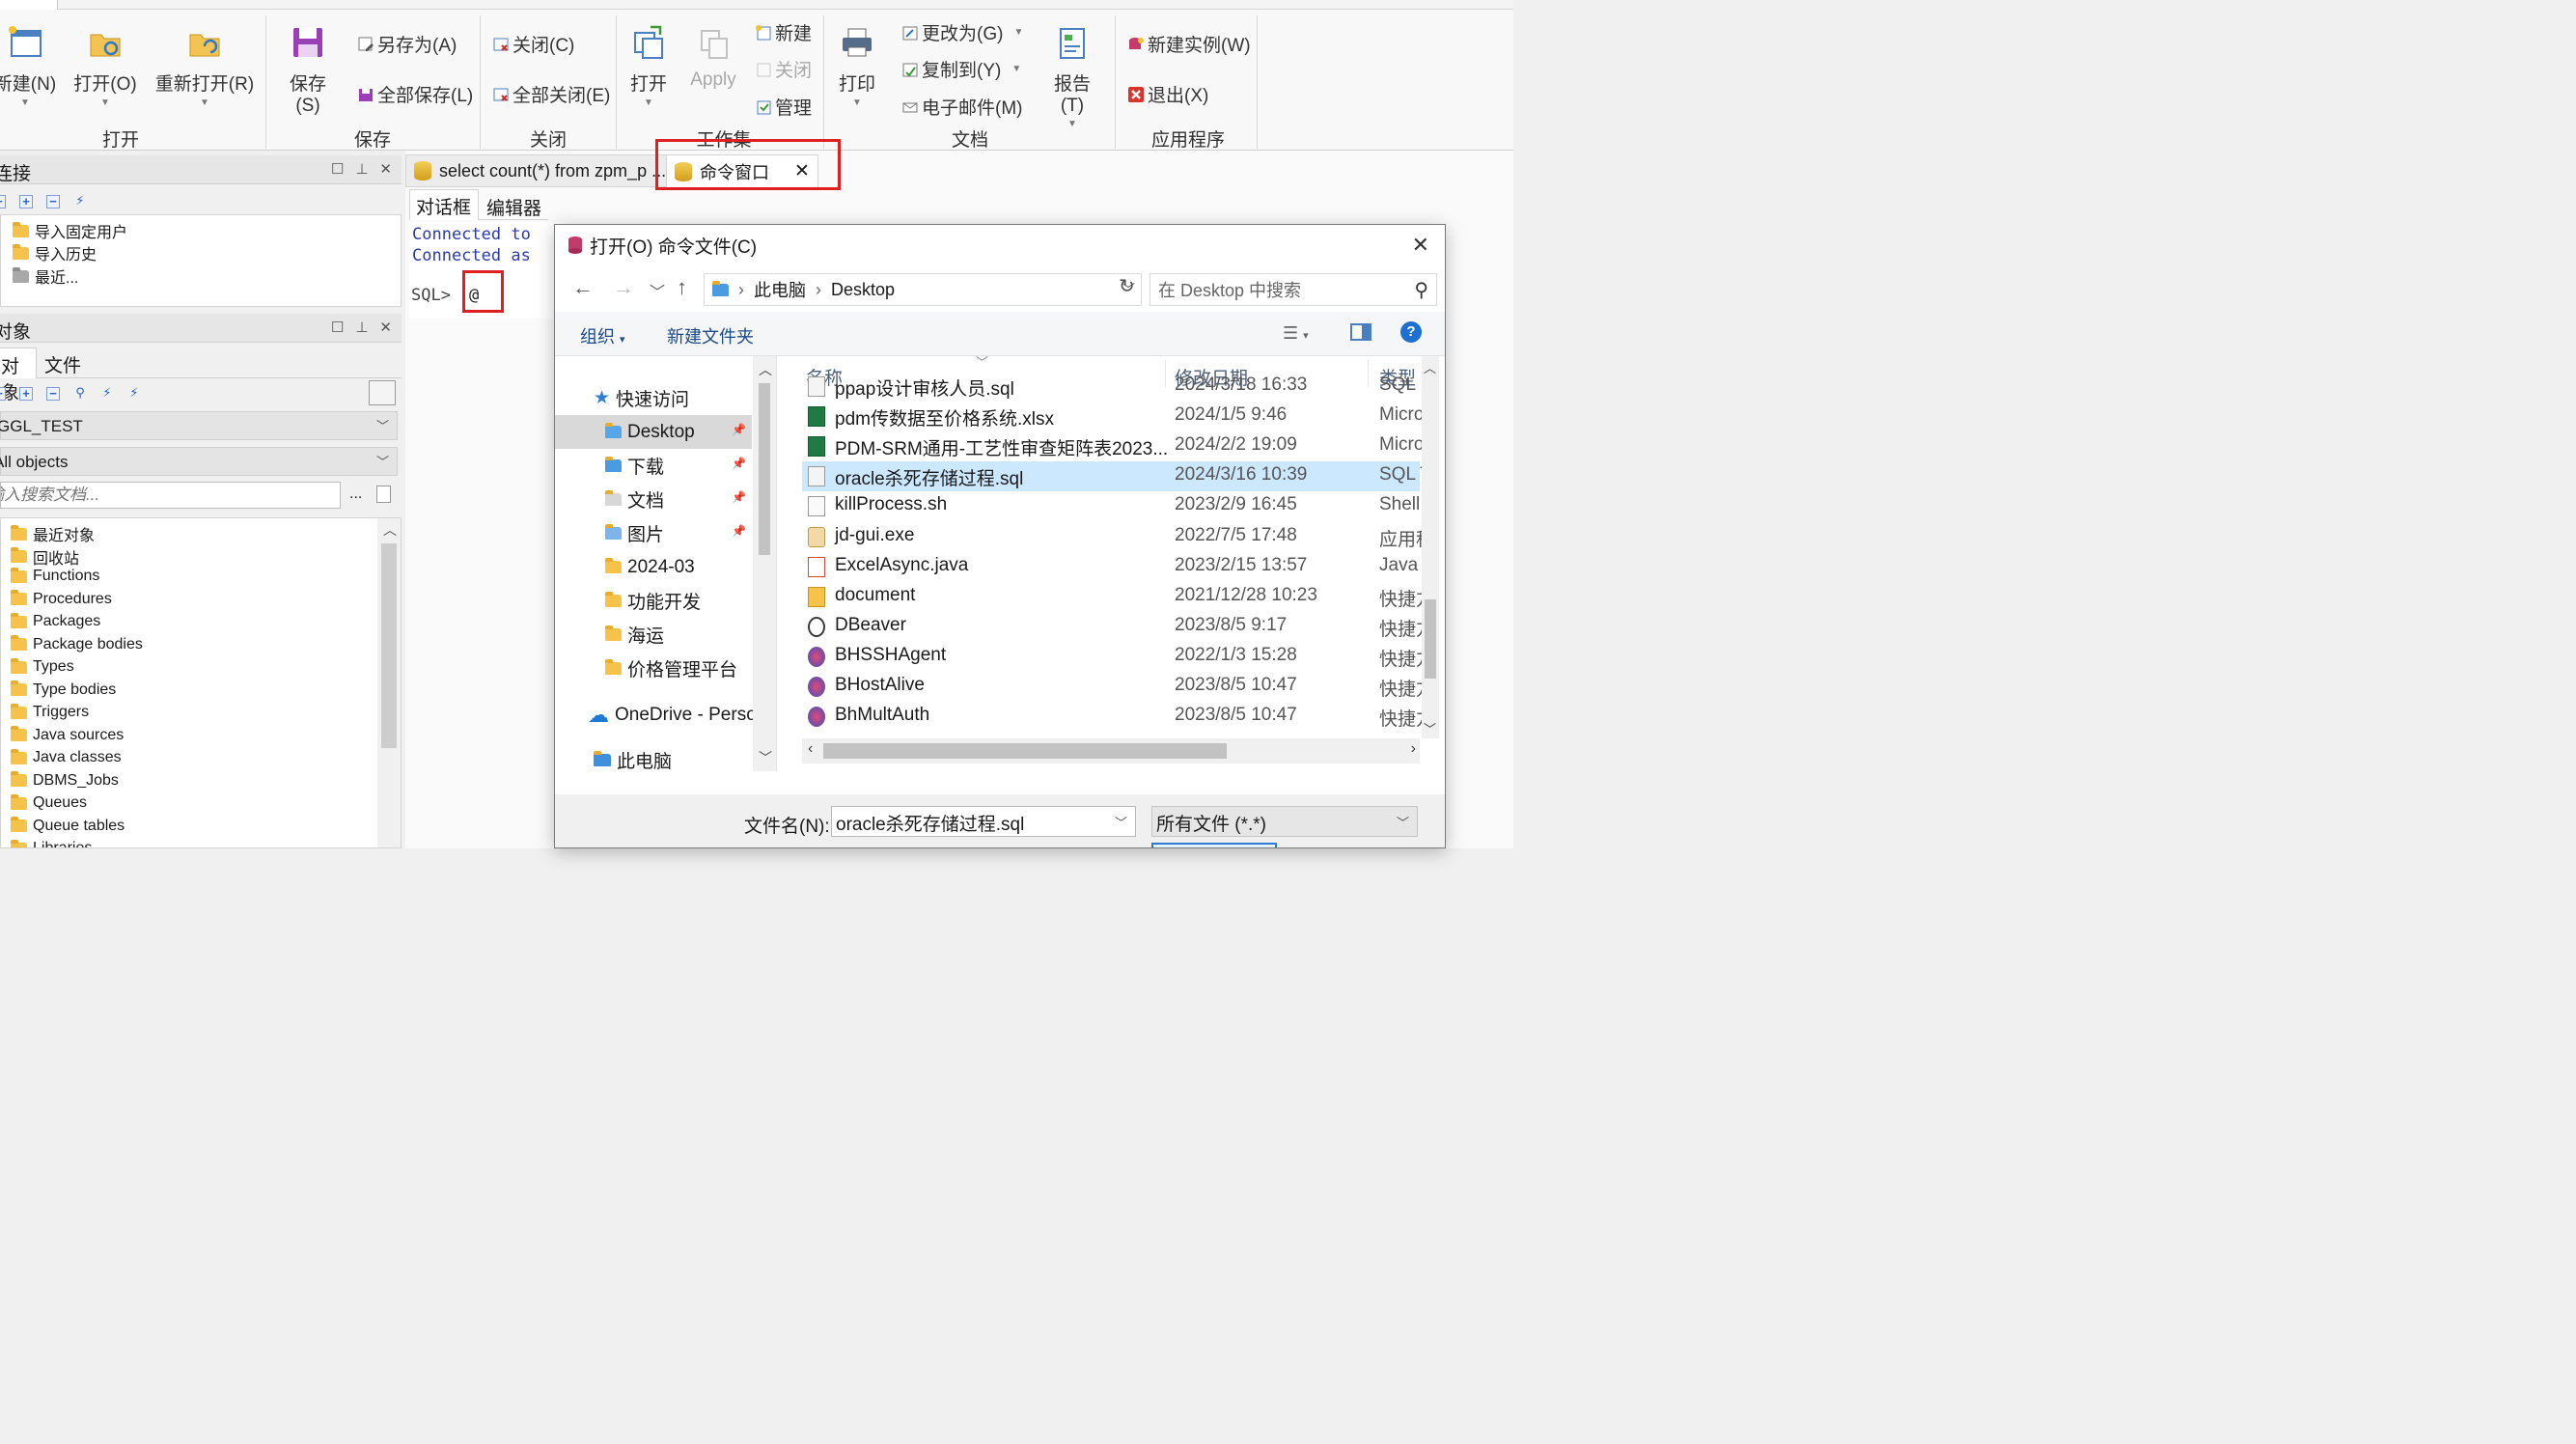 The image size is (2576, 1444). I want to click on email-button: 电子邮件(M), so click(961, 107).